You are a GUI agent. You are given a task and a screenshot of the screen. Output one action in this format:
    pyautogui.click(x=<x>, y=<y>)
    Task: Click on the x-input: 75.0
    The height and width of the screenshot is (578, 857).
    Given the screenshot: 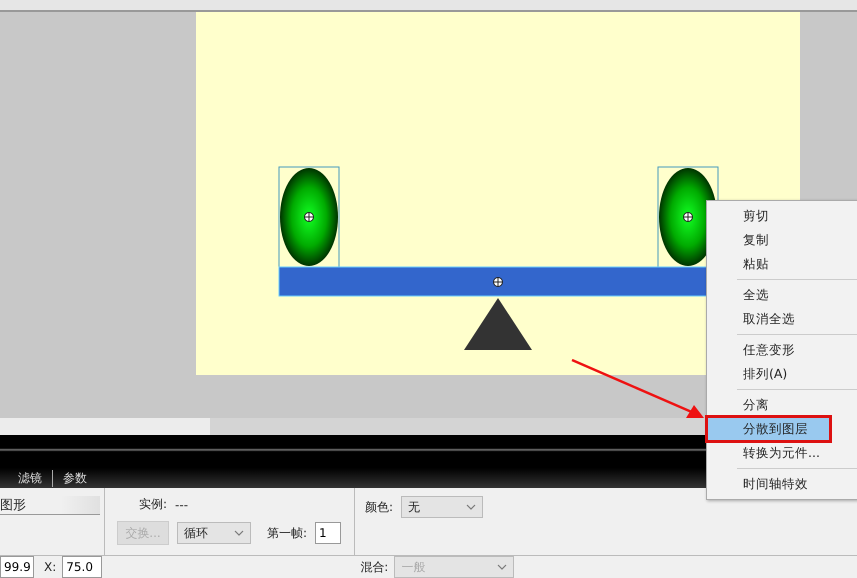 What is the action you would take?
    pyautogui.click(x=82, y=567)
    